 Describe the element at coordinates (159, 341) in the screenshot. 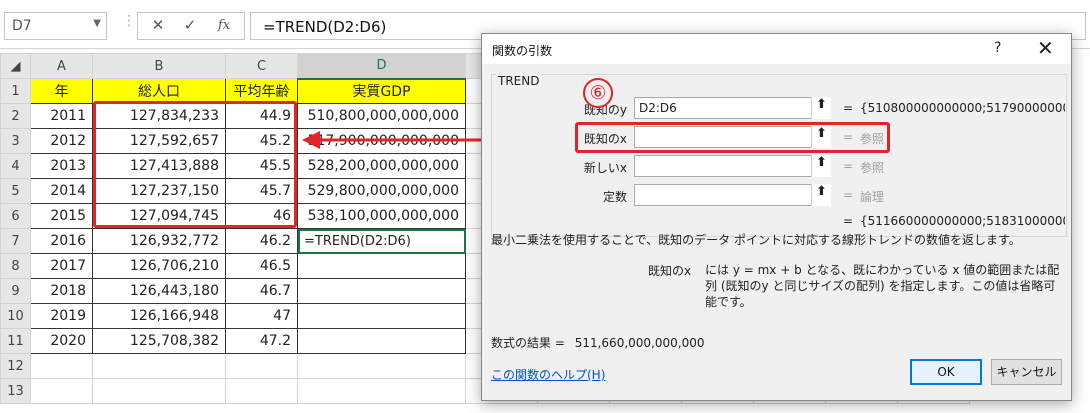

I see `data-cell: 125,708,382` at that location.